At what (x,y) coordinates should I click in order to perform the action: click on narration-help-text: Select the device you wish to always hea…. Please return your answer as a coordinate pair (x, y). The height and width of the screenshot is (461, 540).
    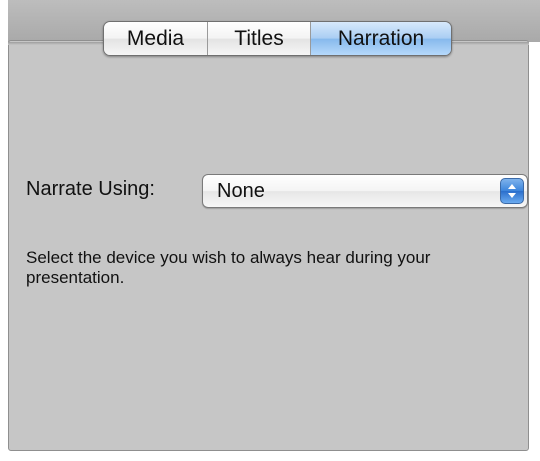
    Looking at the image, I should click on (228, 267).